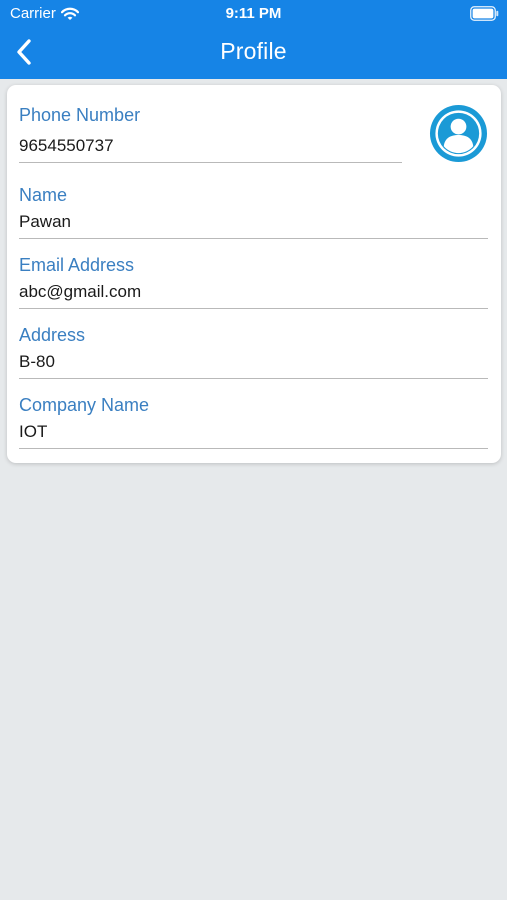  Describe the element at coordinates (43, 195) in the screenshot. I see `name-label: Name` at that location.